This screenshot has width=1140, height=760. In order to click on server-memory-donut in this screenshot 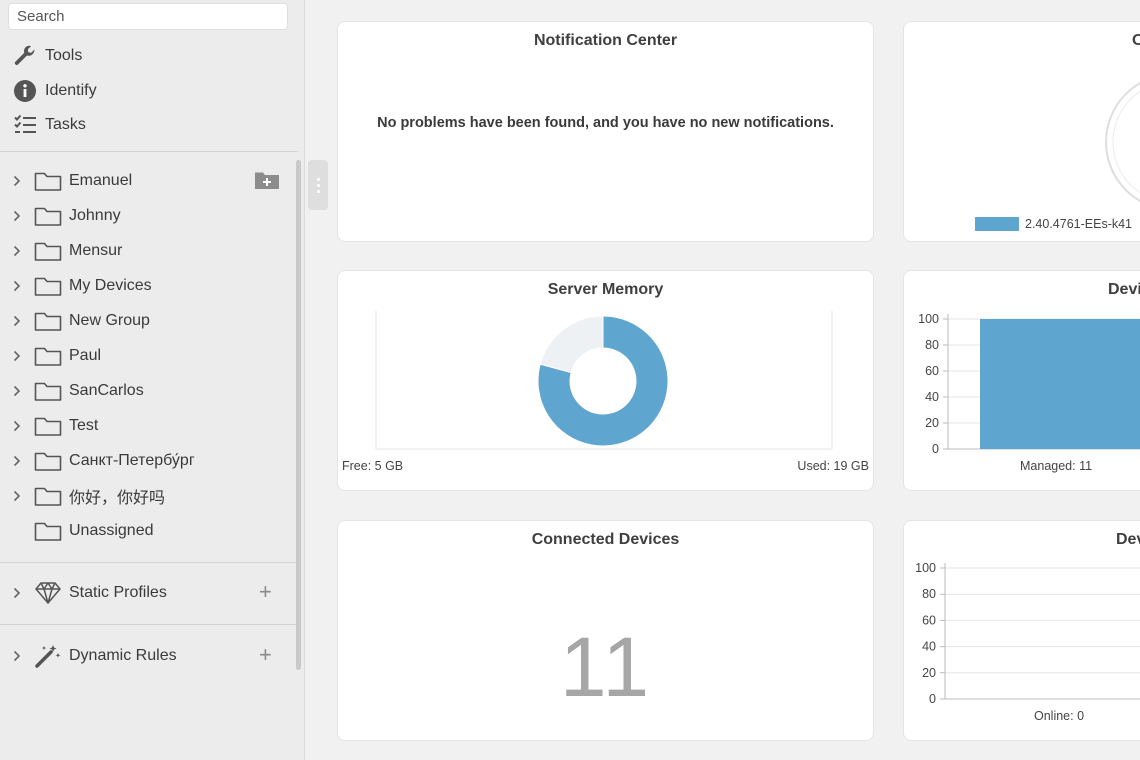, I will do `click(604, 380)`.